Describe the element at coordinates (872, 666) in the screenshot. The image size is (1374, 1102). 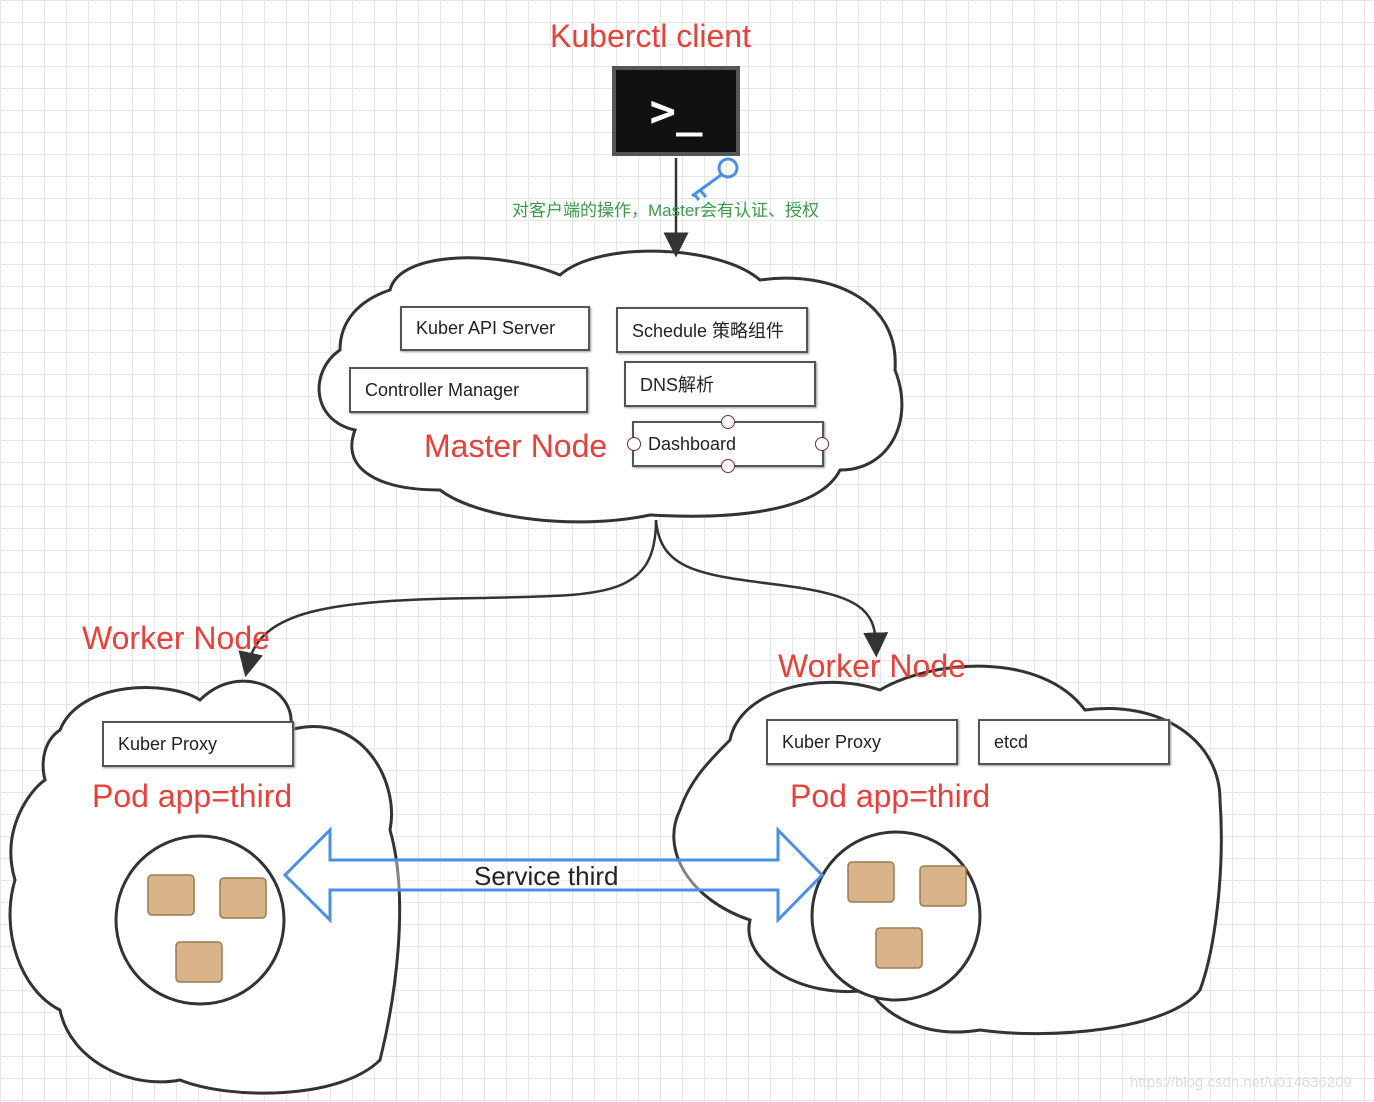
I see `worker-right-label: Worker Node` at that location.